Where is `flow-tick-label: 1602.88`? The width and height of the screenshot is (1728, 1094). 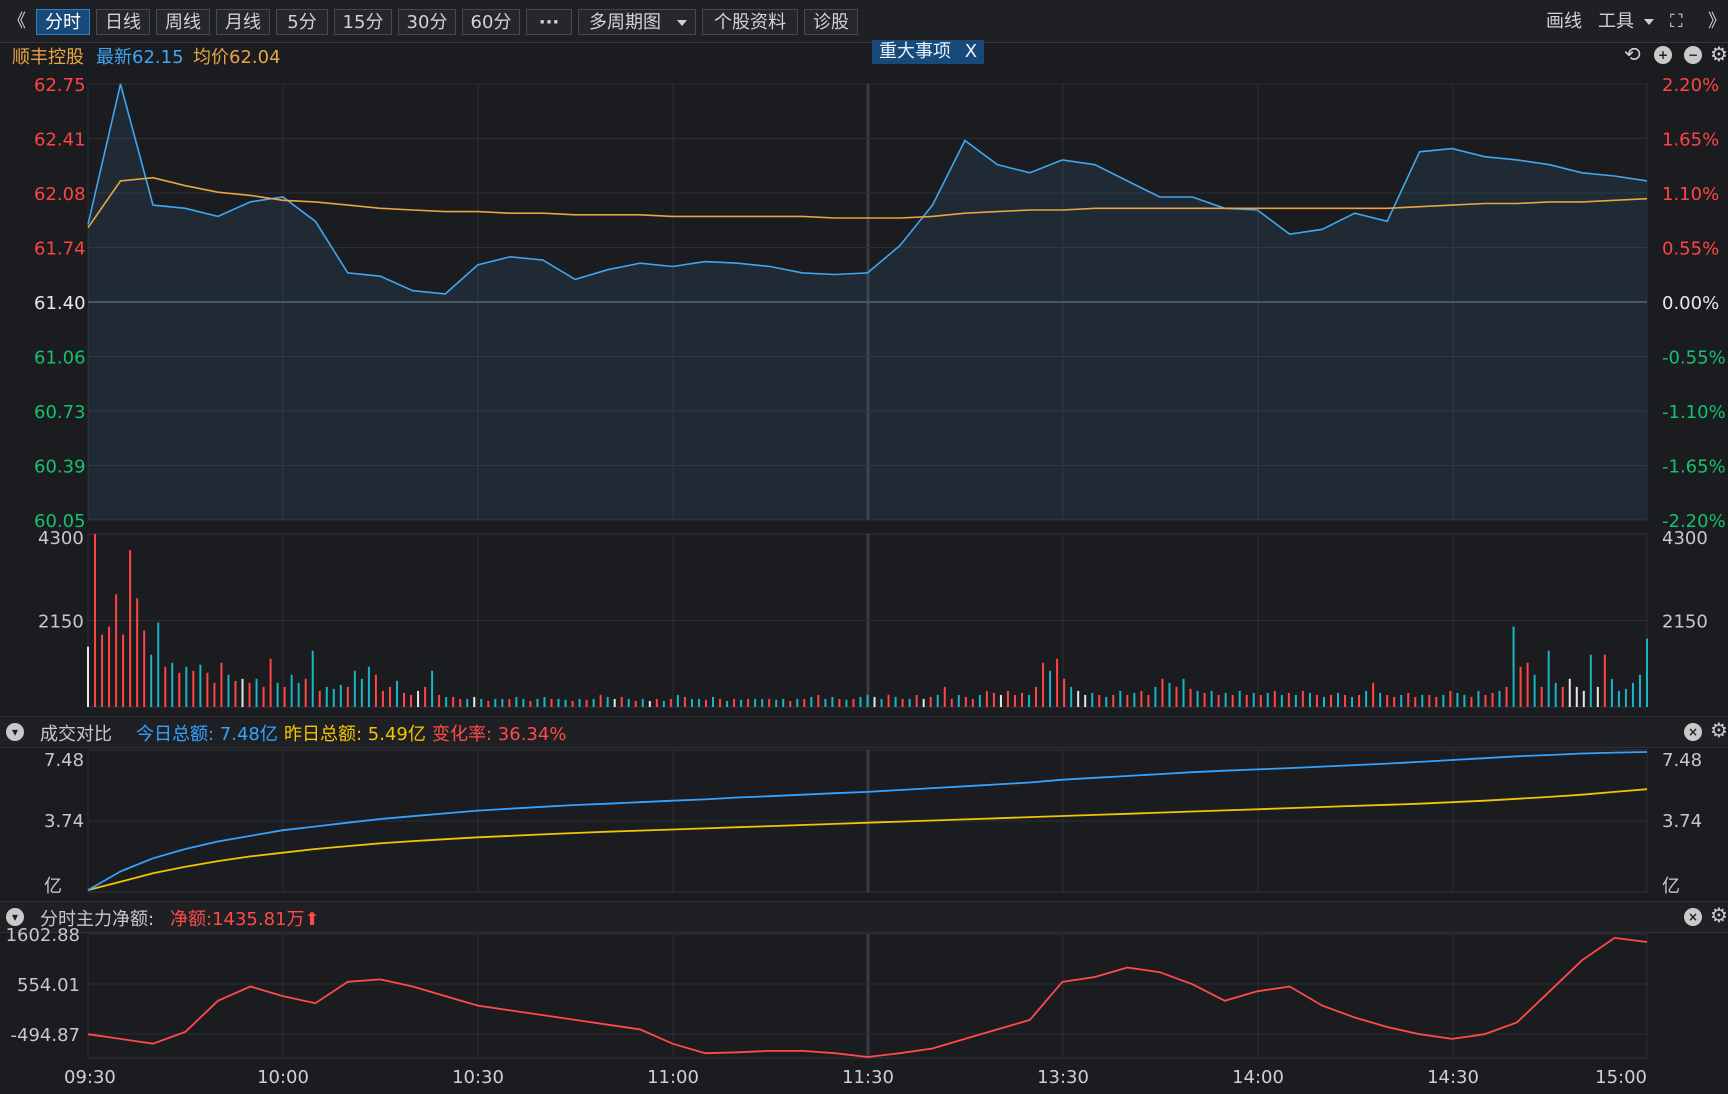
flow-tick-label: 1602.88 is located at coordinates (43, 935).